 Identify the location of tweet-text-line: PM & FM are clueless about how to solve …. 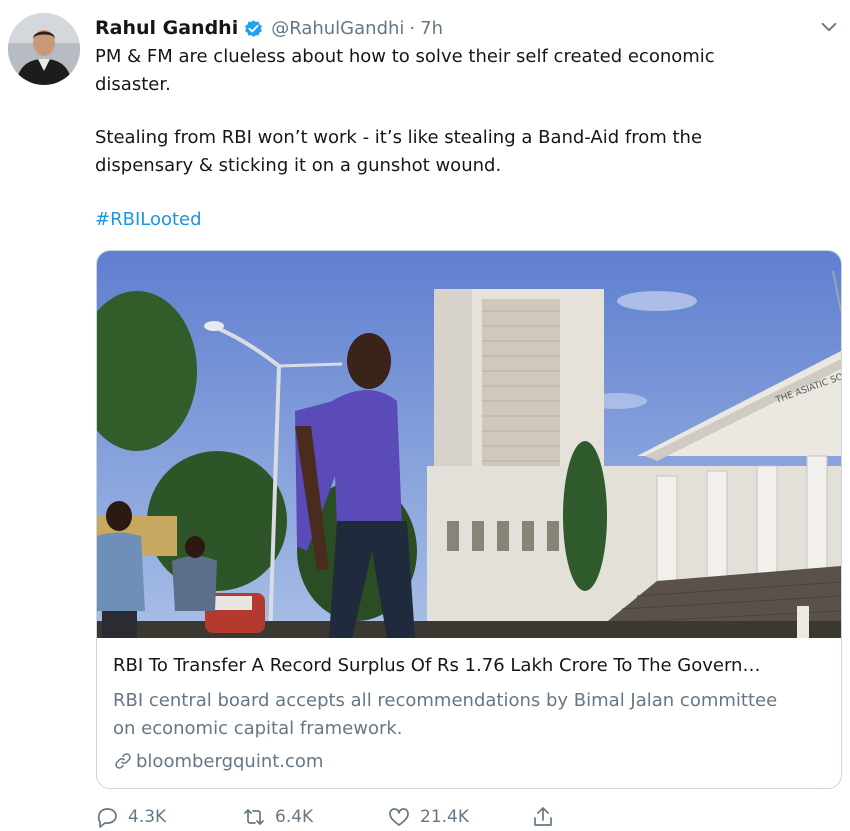
(405, 56).